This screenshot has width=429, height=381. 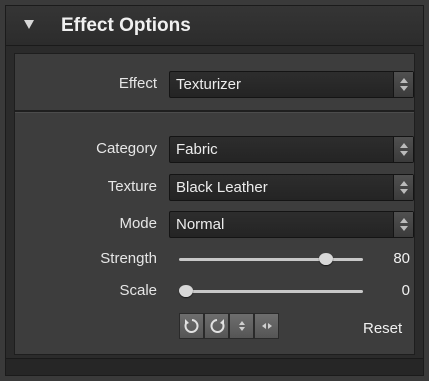 I want to click on section-divider, so click(x=214, y=111).